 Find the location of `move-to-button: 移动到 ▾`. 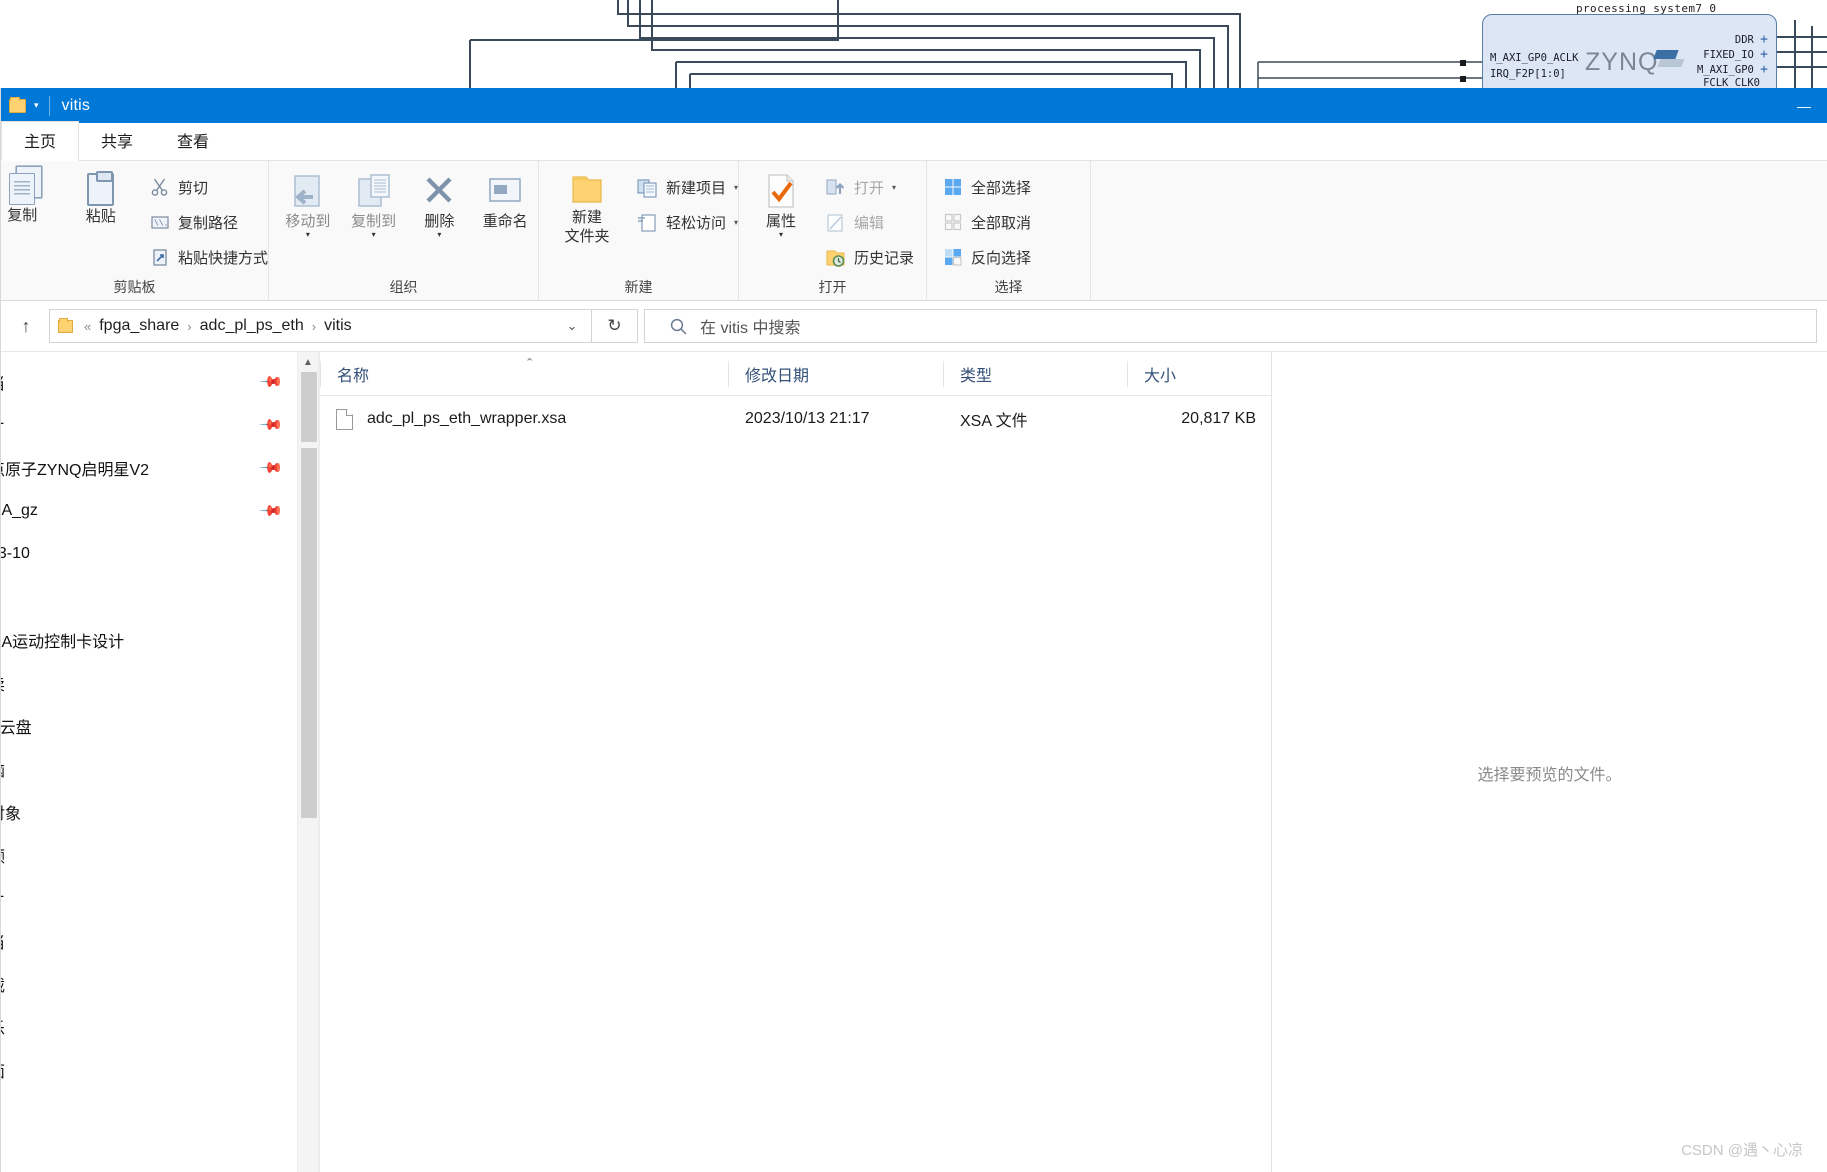

move-to-button: 移动到 ▾ is located at coordinates (308, 204).